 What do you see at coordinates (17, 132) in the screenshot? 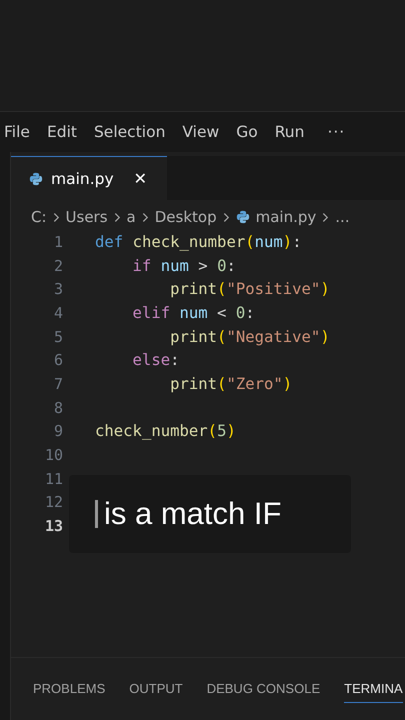
I see `menu-item: File` at bounding box center [17, 132].